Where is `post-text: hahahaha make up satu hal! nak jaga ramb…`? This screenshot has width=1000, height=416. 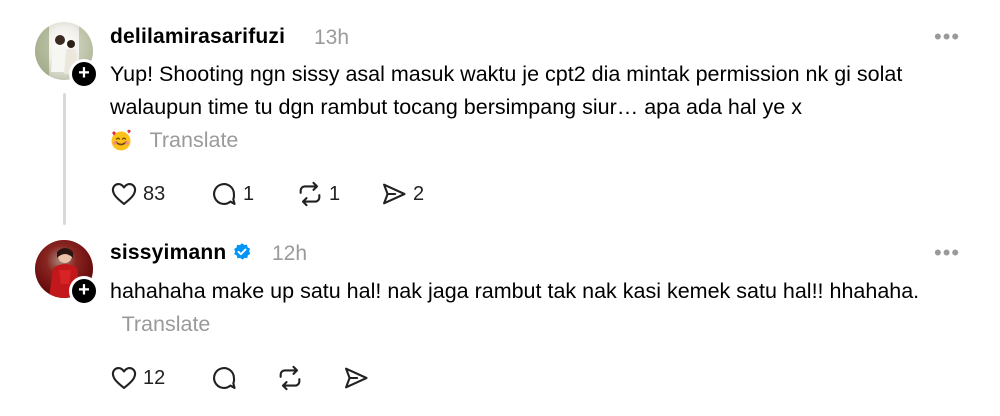 post-text: hahahaha make up satu hal! nak jaga ramb… is located at coordinates (520, 308).